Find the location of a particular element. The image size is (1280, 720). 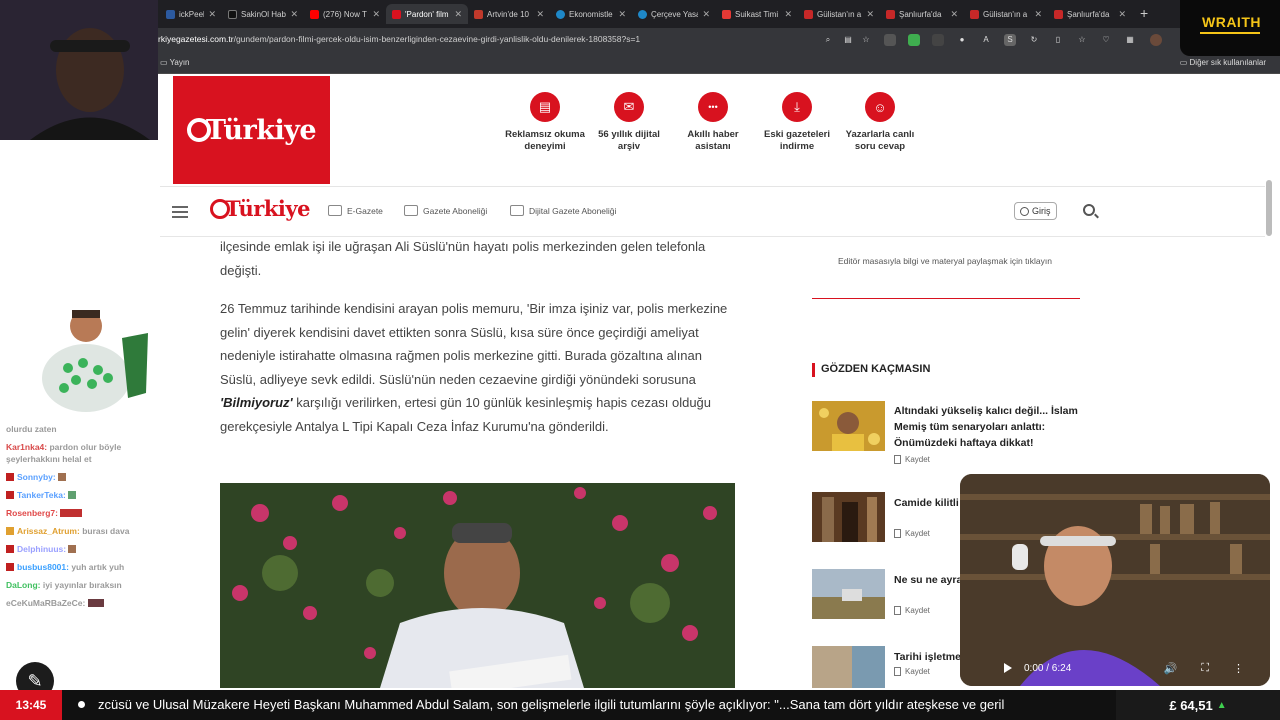

feature-ad-free: ▤ Reklamsız okuma deneyimi is located at coordinates (545, 122).